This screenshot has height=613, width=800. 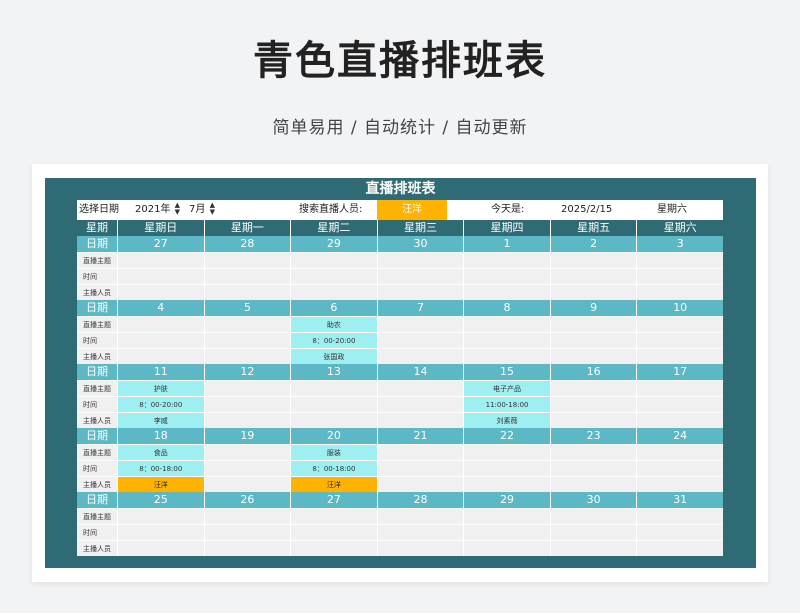 I want to click on schedule-cell-time: 8：00-20:00, so click(x=333, y=340).